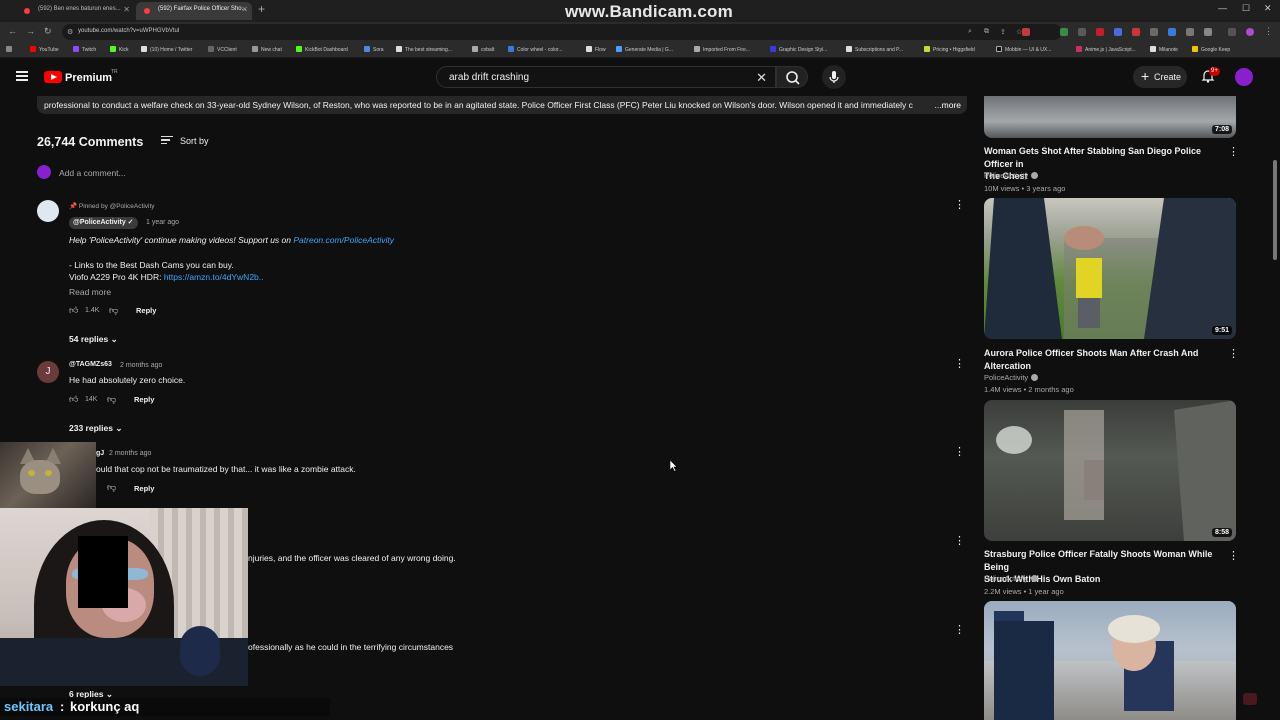 This screenshot has width=1280, height=720. What do you see at coordinates (1246, 8) in the screenshot?
I see `maximize-icon: ☐` at bounding box center [1246, 8].